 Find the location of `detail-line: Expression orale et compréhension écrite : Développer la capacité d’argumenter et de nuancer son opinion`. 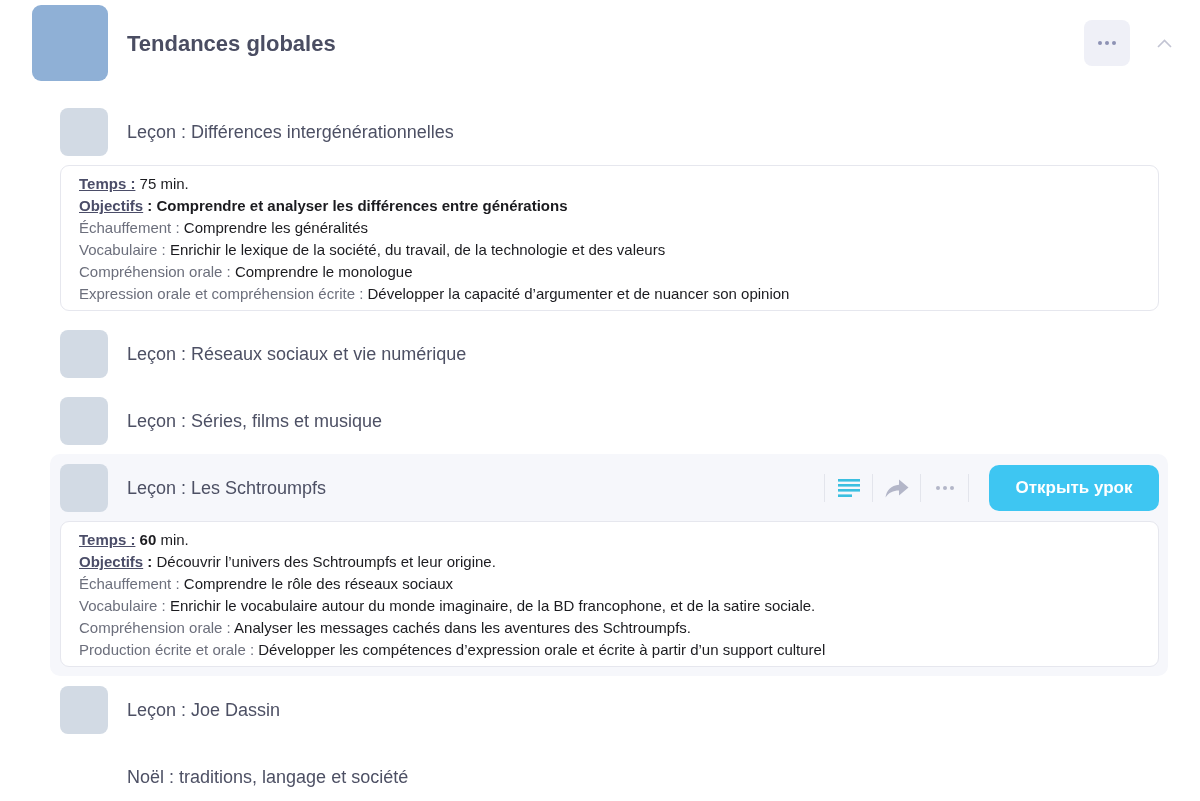

detail-line: Expression orale et compréhension écrite : Développer la capacité d’argumenter et de nuancer son opinion is located at coordinates (435, 294).